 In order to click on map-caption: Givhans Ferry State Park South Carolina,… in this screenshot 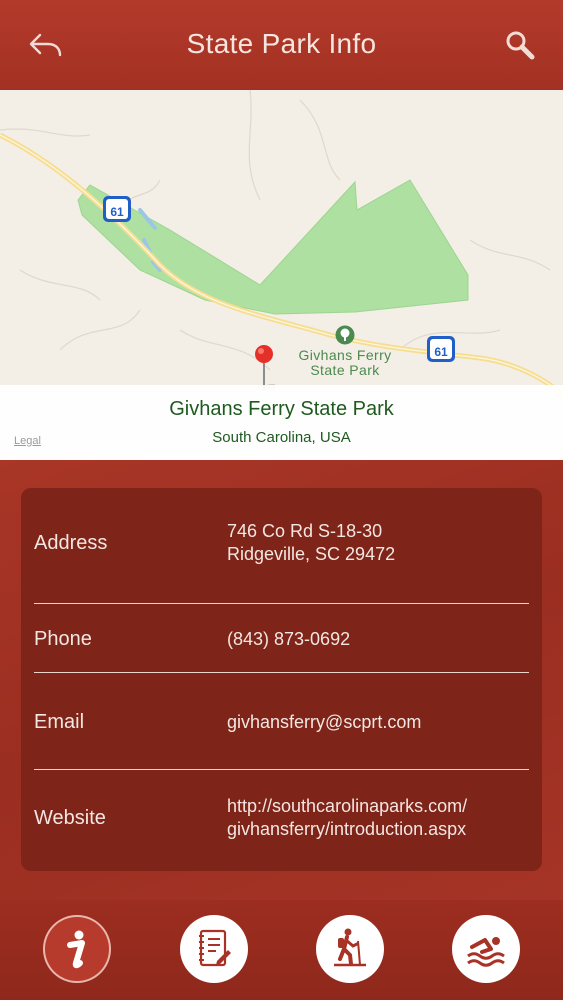, I will do `click(281, 422)`.